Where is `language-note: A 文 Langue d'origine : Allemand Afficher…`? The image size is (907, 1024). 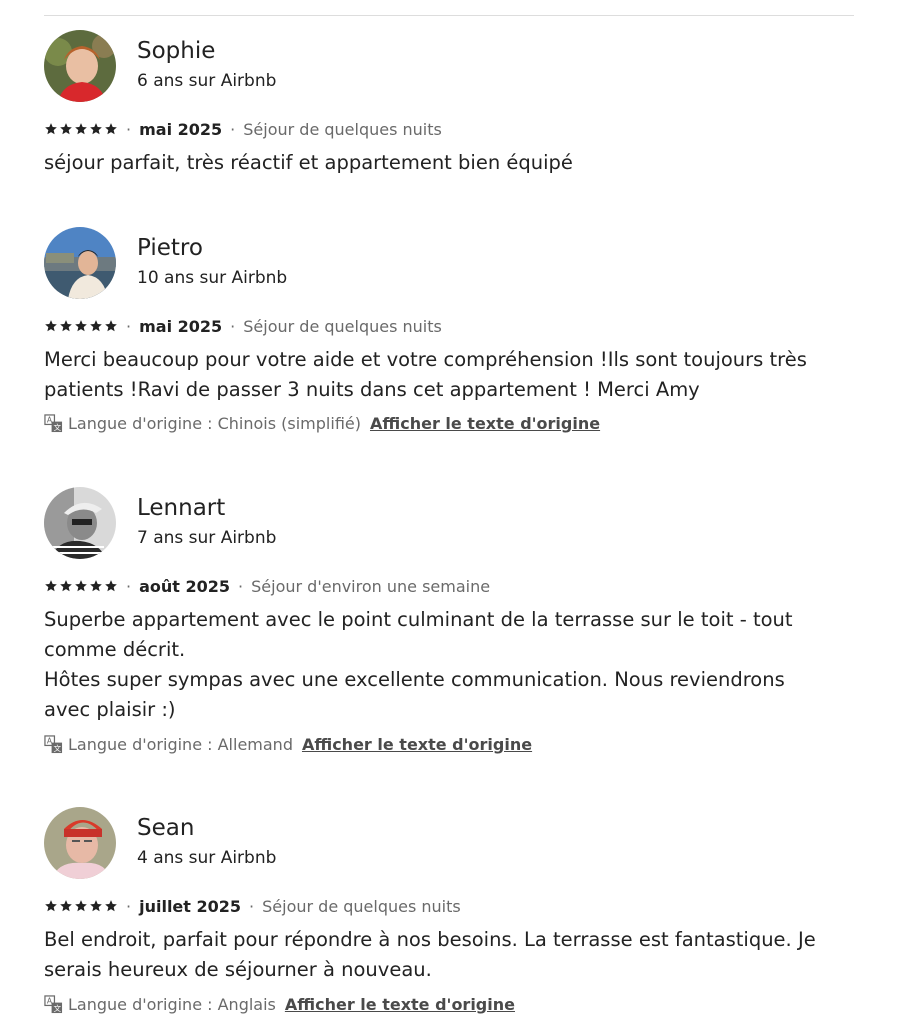
language-note: A 文 Langue d'origine : Allemand Afficher… is located at coordinates (288, 744).